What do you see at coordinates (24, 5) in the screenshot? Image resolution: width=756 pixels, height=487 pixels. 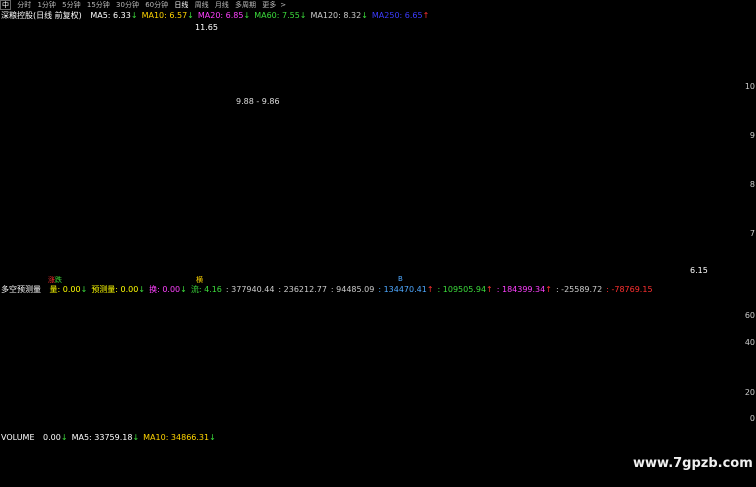 I see `period-tab: 分时` at bounding box center [24, 5].